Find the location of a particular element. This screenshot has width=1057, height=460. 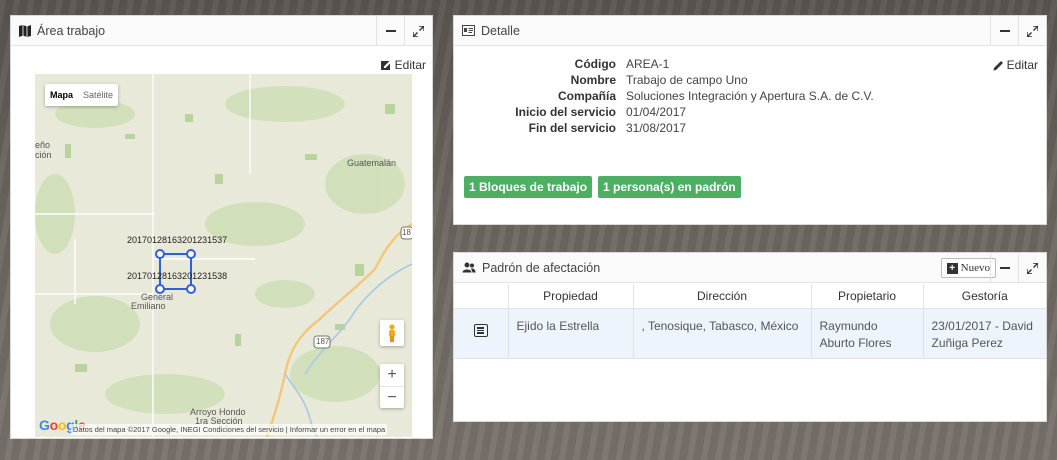

place-label: eño is located at coordinates (43, 145).